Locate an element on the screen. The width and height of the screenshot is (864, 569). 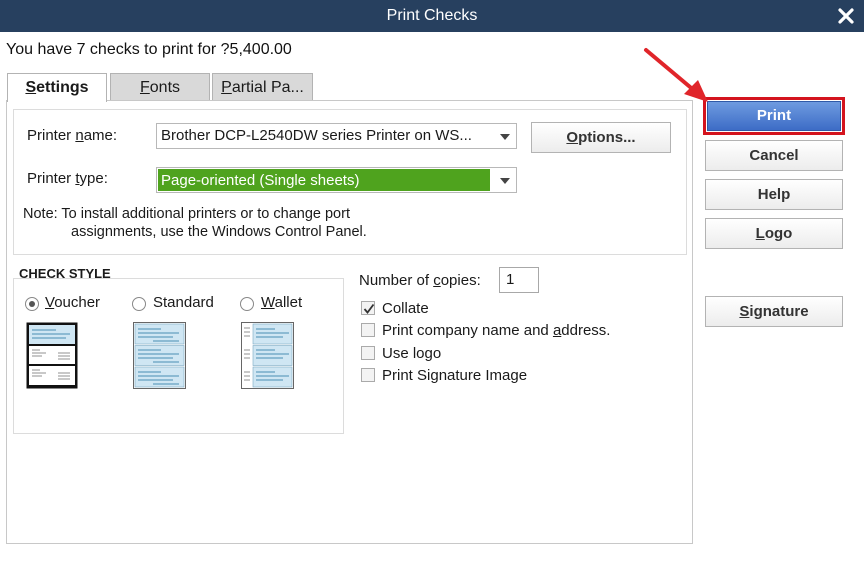
print-signature-label: Print Signature Image is located at coordinates (454, 375).